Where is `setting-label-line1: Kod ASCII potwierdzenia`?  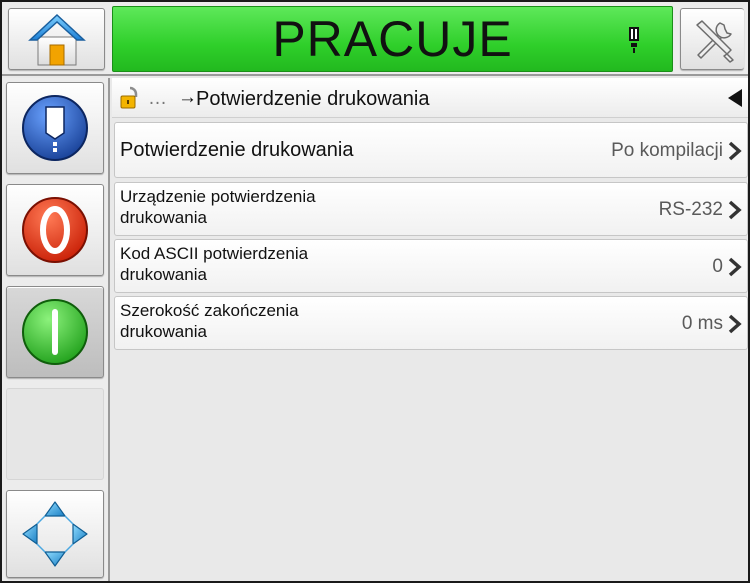 setting-label-line1: Kod ASCII potwierdzenia is located at coordinates (214, 253).